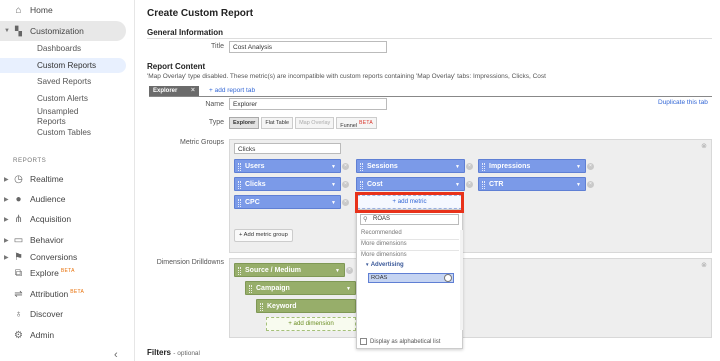 The image size is (720, 361). What do you see at coordinates (536, 184) in the screenshot?
I see `metric-ctr: CTR ▼ ×` at bounding box center [536, 184].